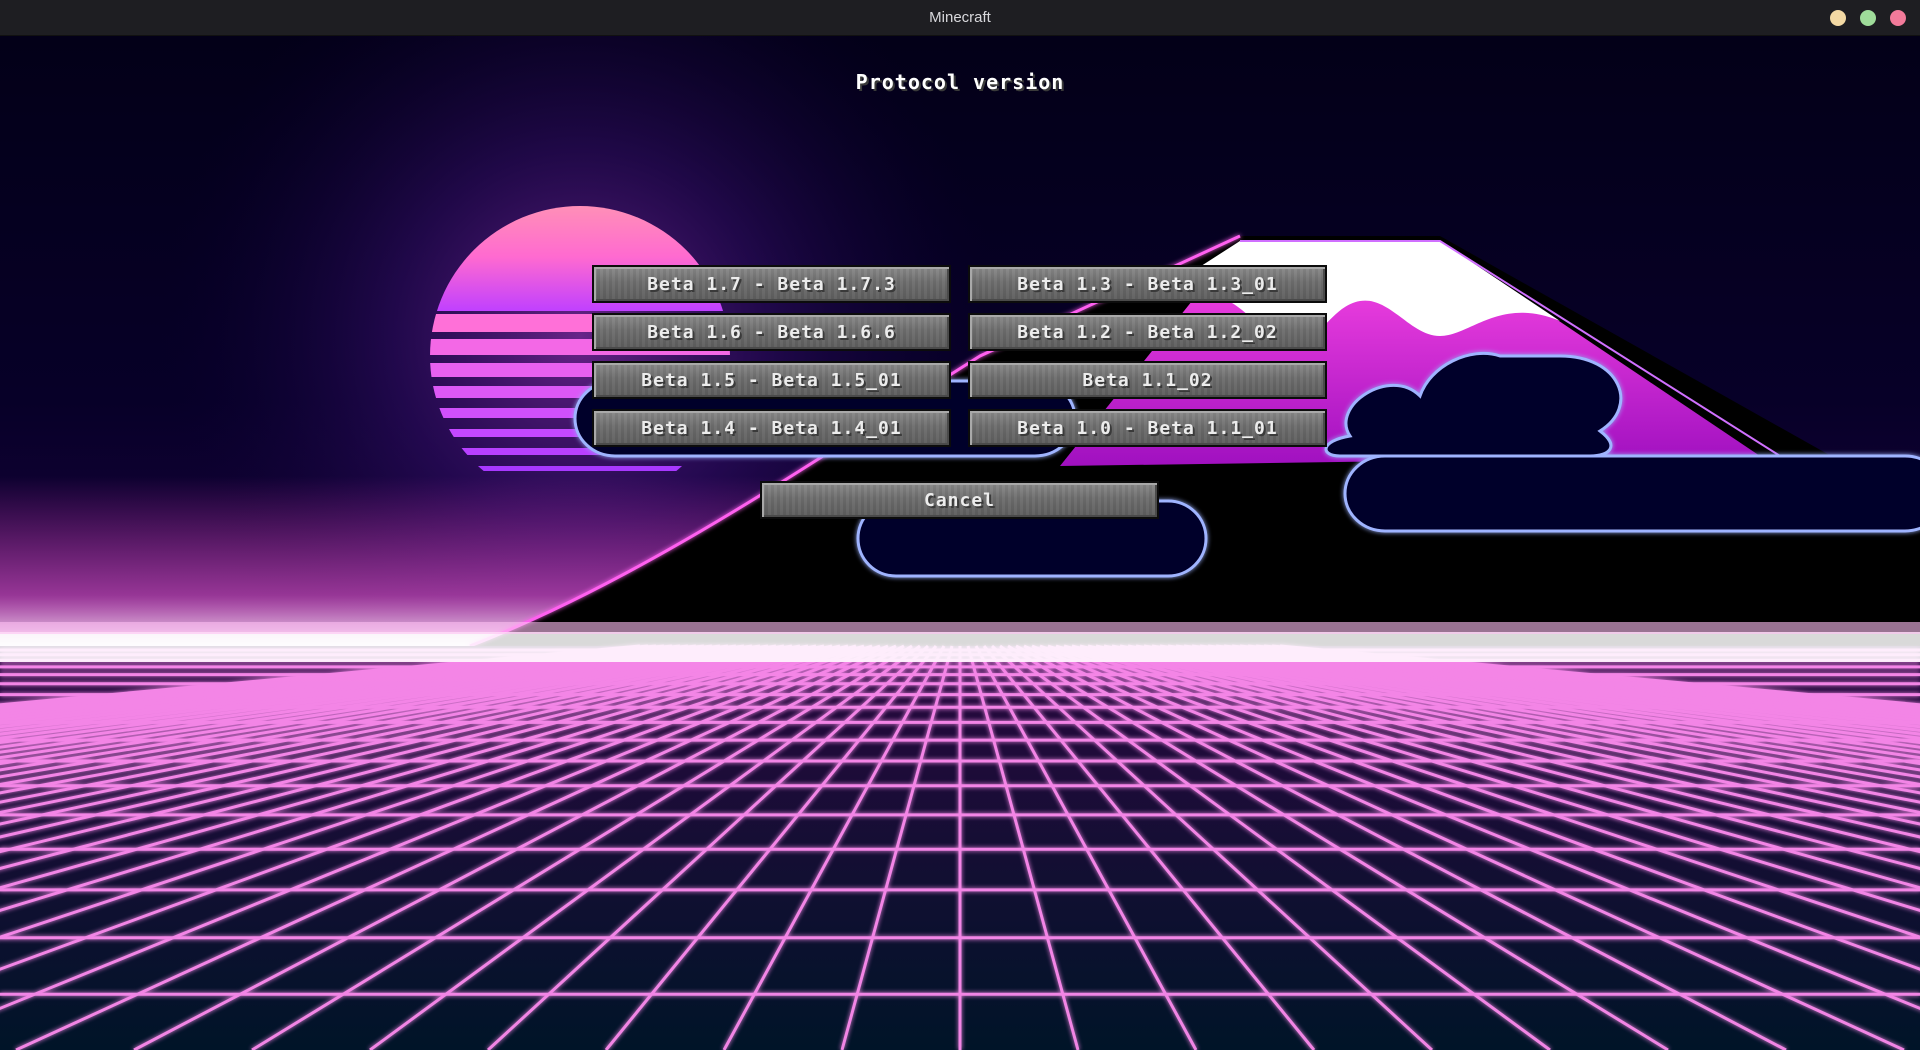  I want to click on version-button-beta-1-6: Beta 1.6 - Beta 1.6.6, so click(771, 332).